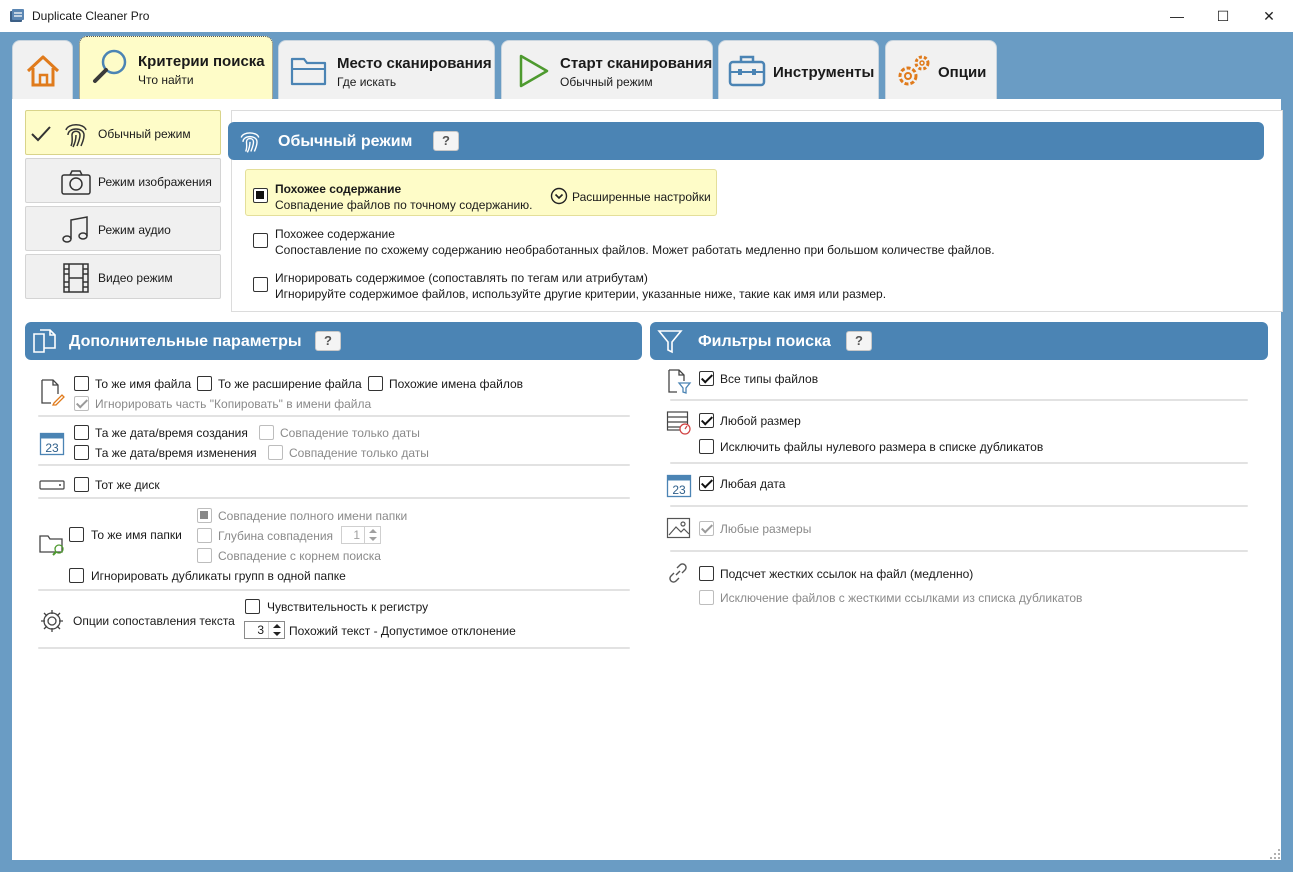  What do you see at coordinates (204, 535) in the screenshot?
I see `depth-checkbox` at bounding box center [204, 535].